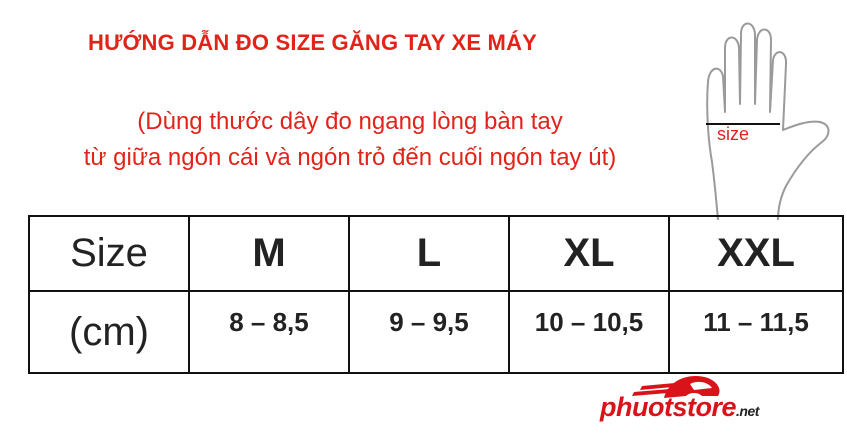  I want to click on range-xl-cell: 10 – 10,5, so click(589, 332).